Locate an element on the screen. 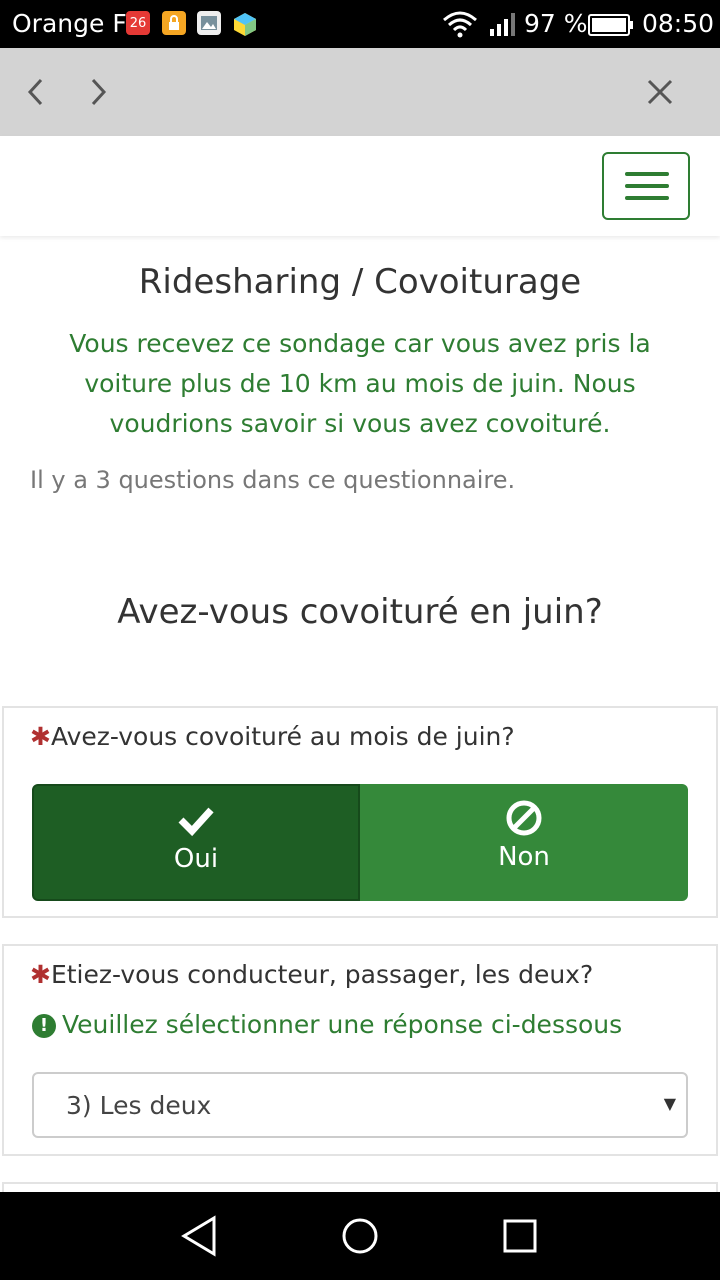 The image size is (720, 1280). answer-yes-button: Oui is located at coordinates (196, 842).